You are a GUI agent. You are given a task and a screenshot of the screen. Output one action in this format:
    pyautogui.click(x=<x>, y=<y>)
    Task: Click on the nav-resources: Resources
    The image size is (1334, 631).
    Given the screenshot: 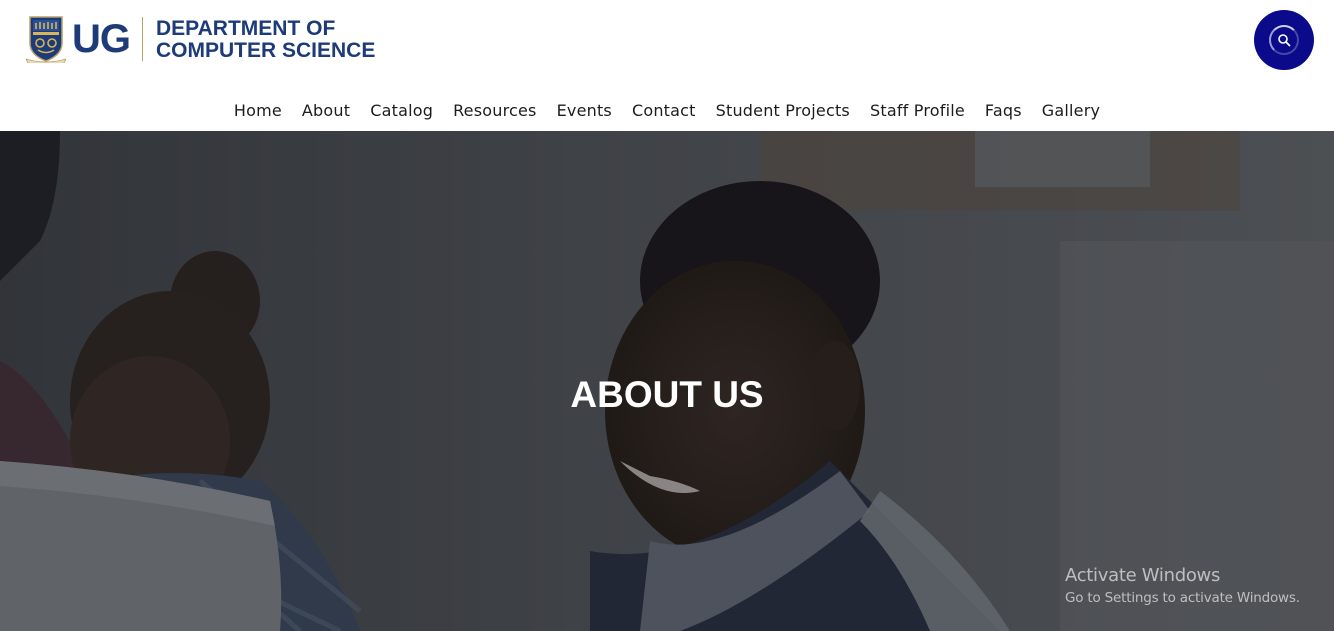 What is the action you would take?
    pyautogui.click(x=495, y=111)
    